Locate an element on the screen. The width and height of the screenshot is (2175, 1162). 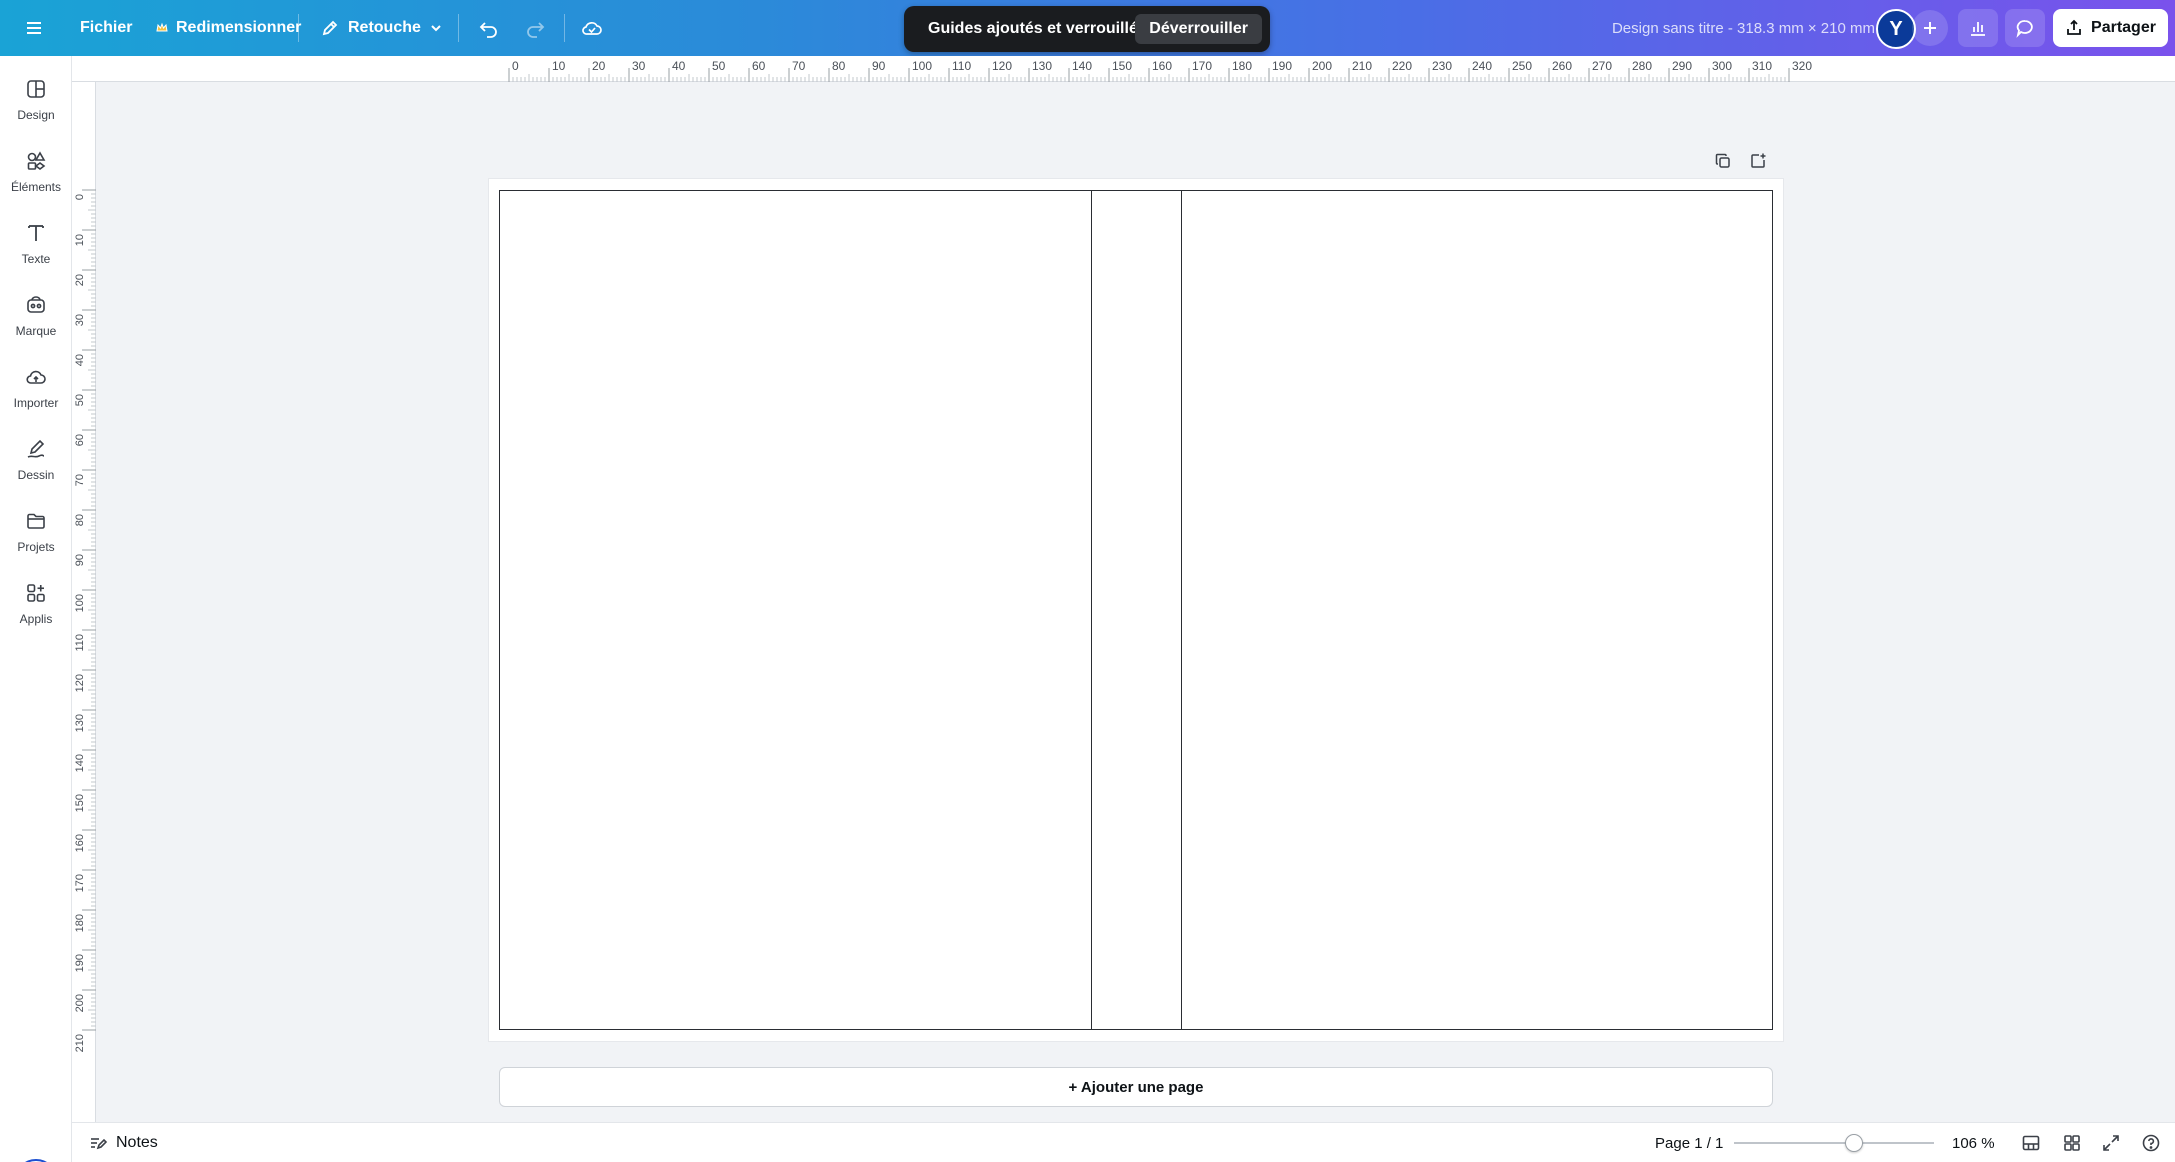
undo-button is located at coordinates (489, 28).